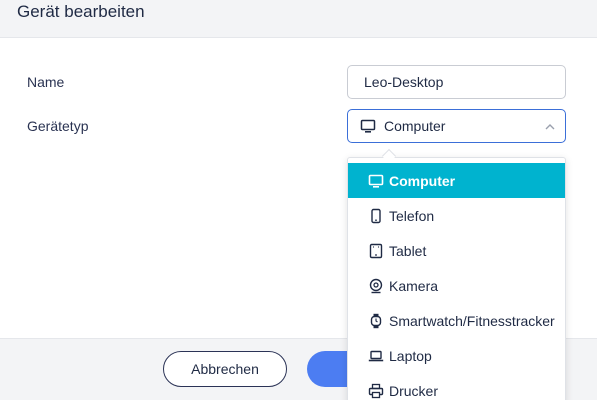 This screenshot has height=400, width=597. I want to click on dialog-header: Gerät bearbeiten, so click(298, 19).